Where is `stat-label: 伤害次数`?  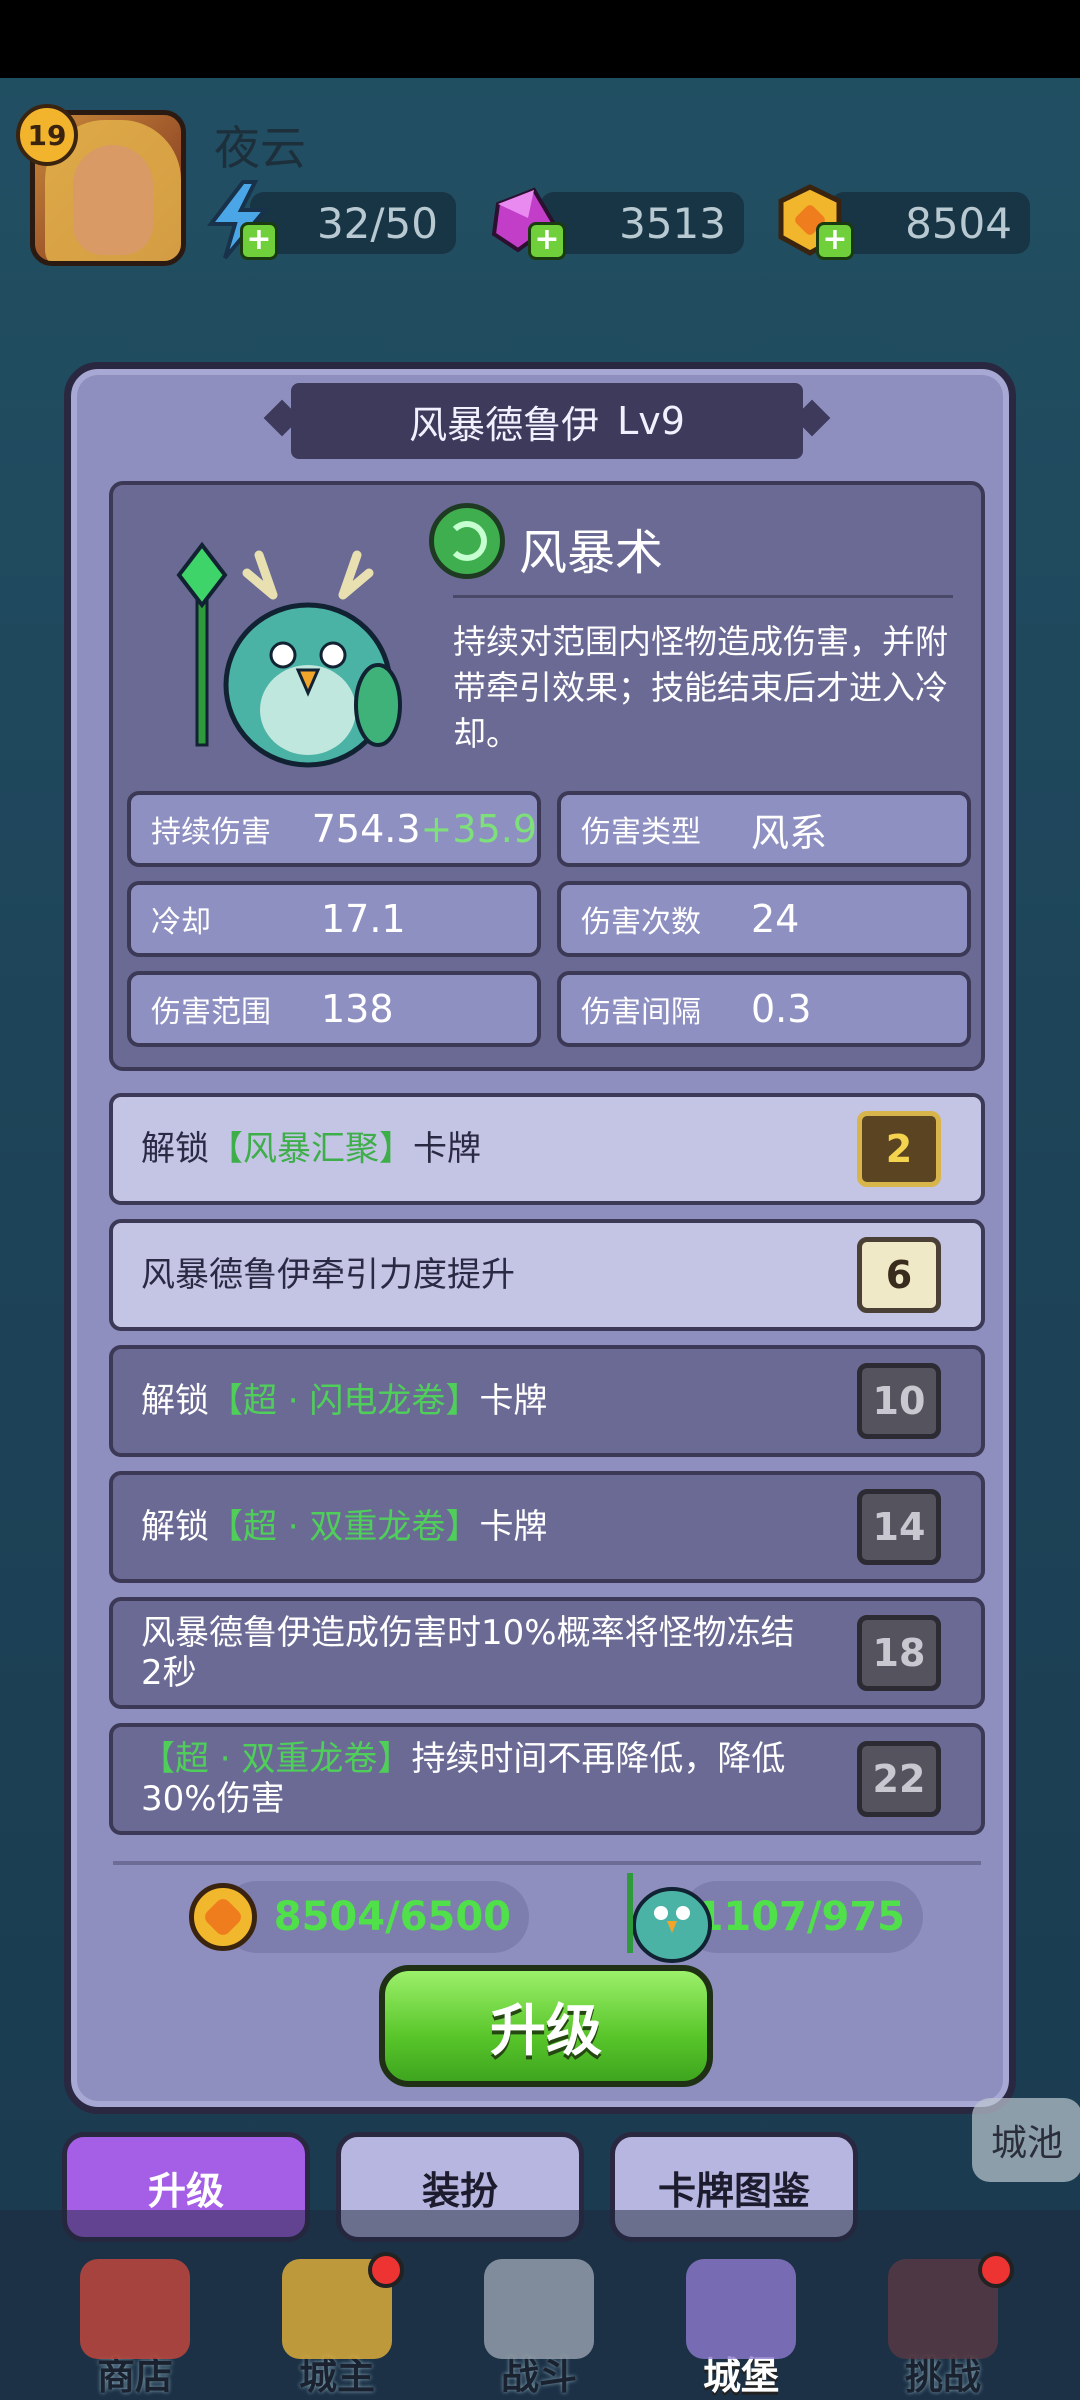 stat-label: 伤害次数 is located at coordinates (641, 922).